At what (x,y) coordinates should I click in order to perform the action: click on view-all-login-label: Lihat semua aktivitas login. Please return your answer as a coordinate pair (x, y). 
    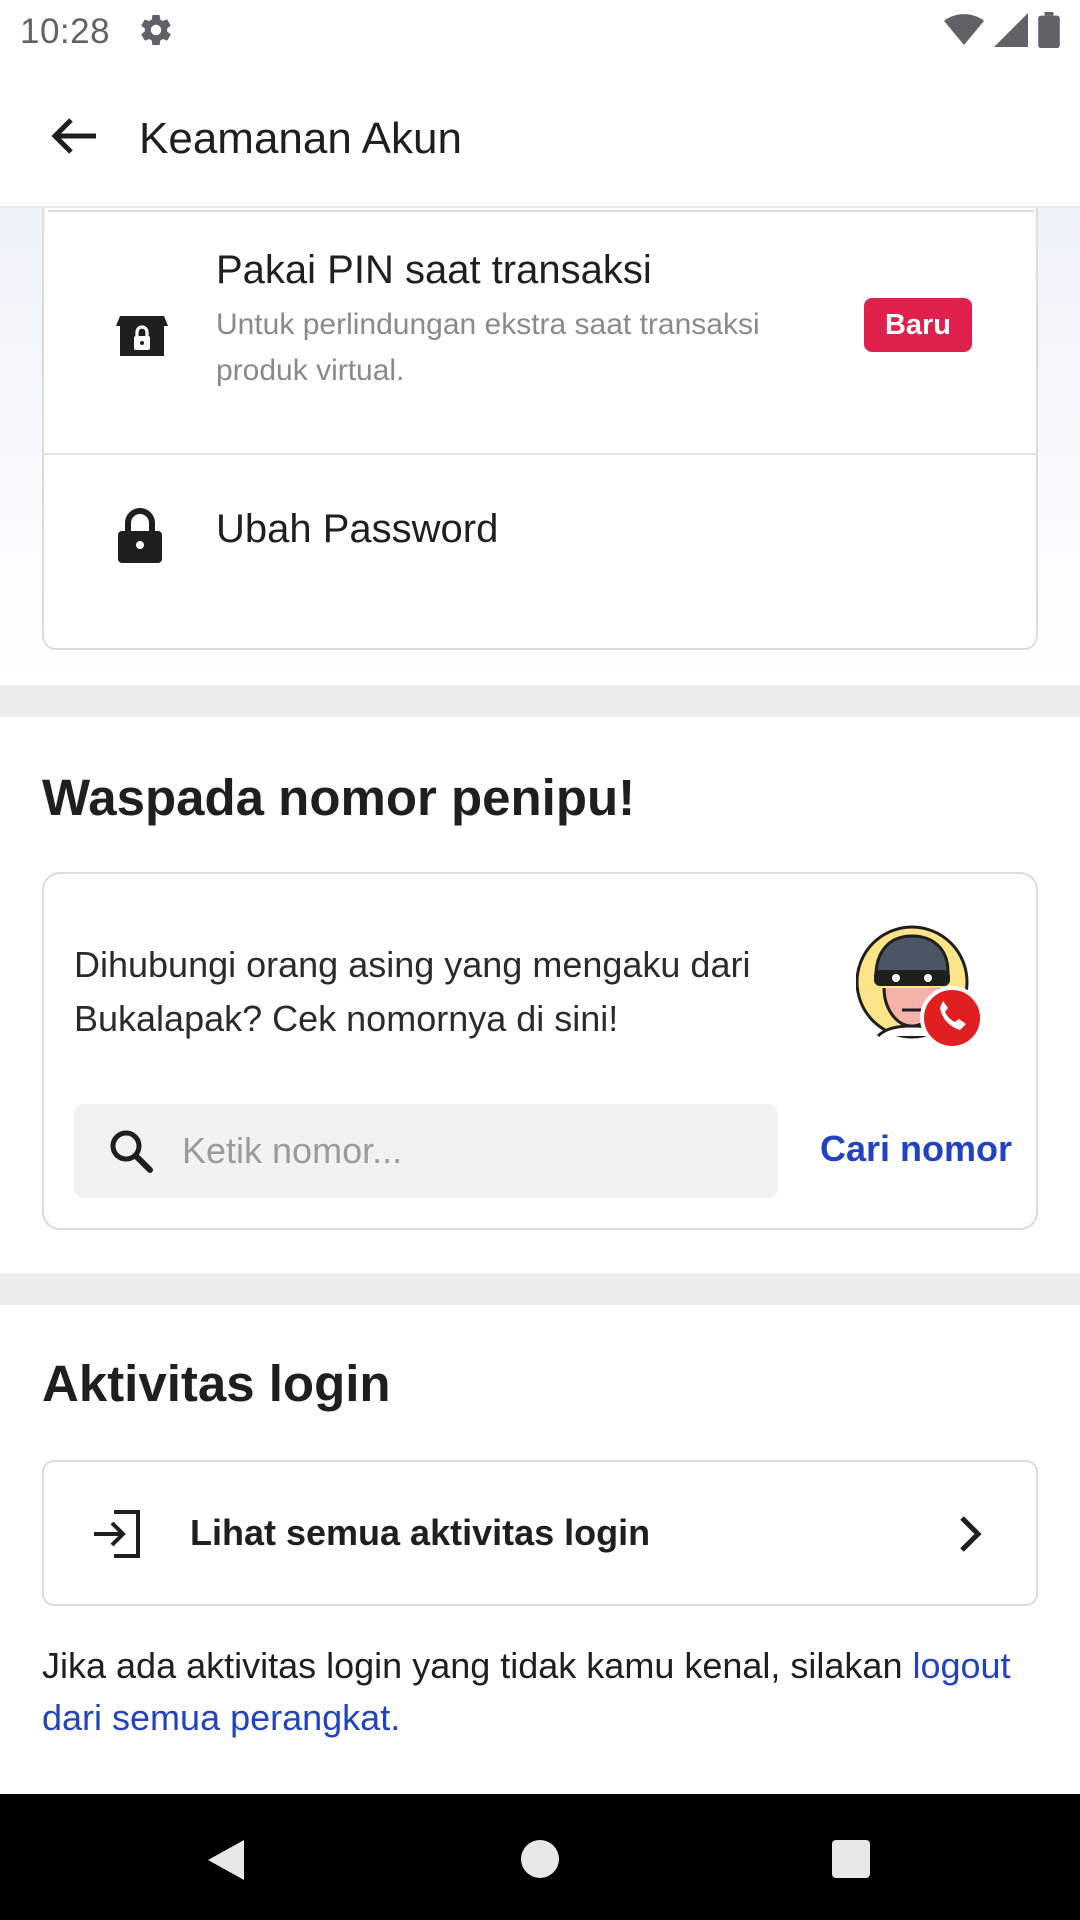
    Looking at the image, I should click on (420, 1532).